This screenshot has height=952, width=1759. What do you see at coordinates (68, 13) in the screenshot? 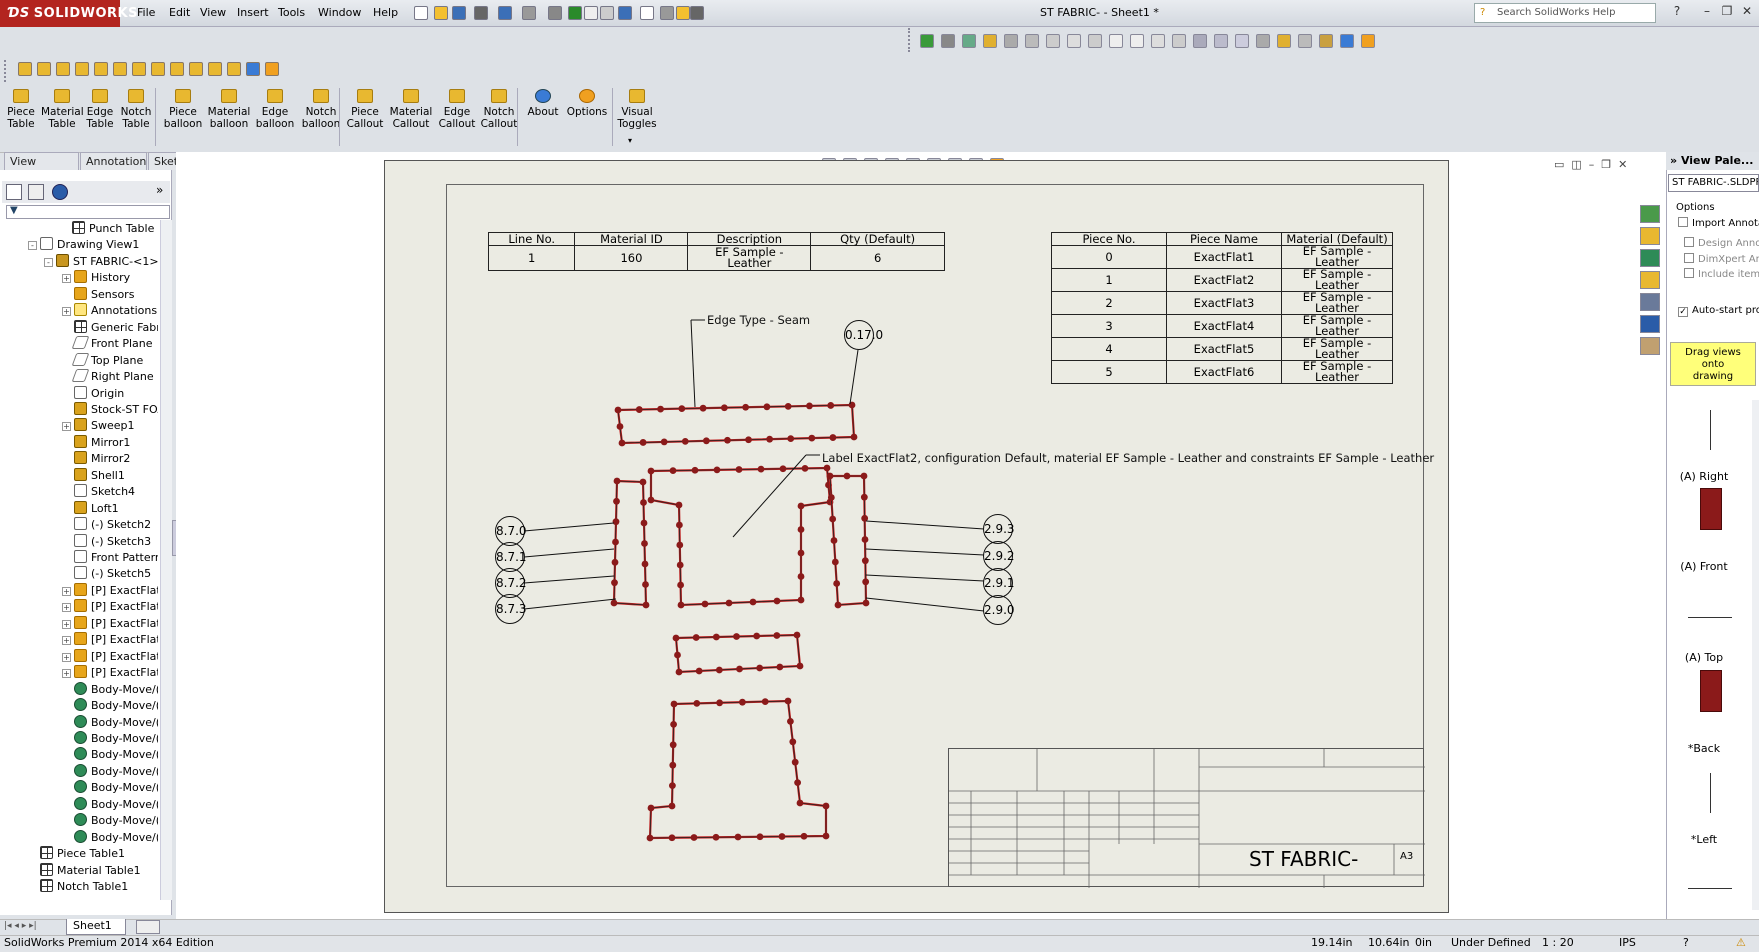
I see `app-logo: ƊS SOLIDWORKS` at bounding box center [68, 13].